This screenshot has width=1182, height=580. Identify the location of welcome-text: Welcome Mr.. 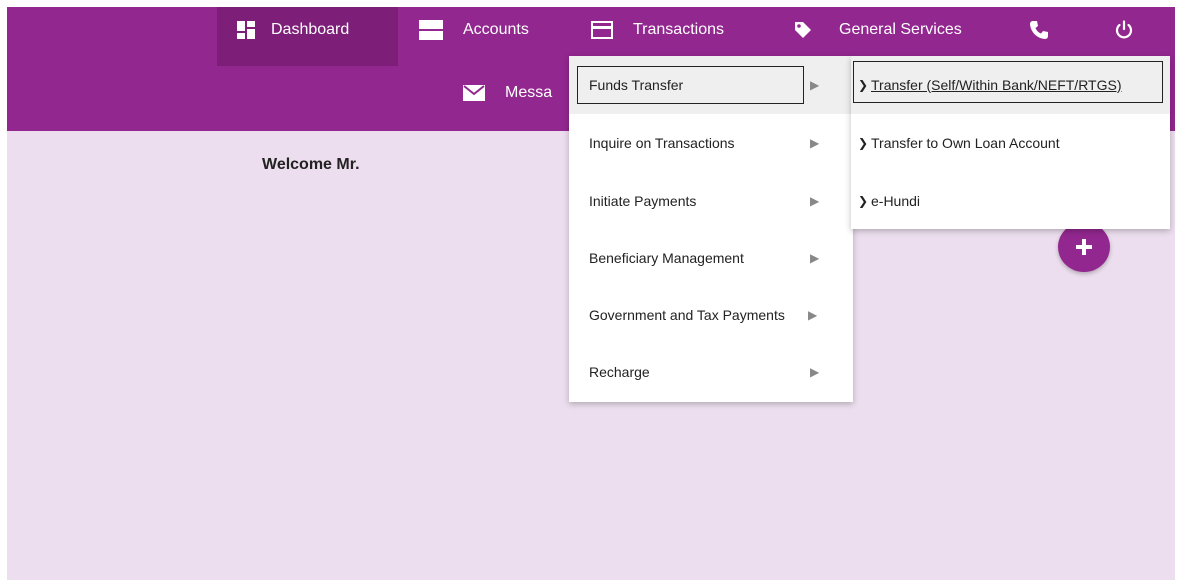
(311, 164).